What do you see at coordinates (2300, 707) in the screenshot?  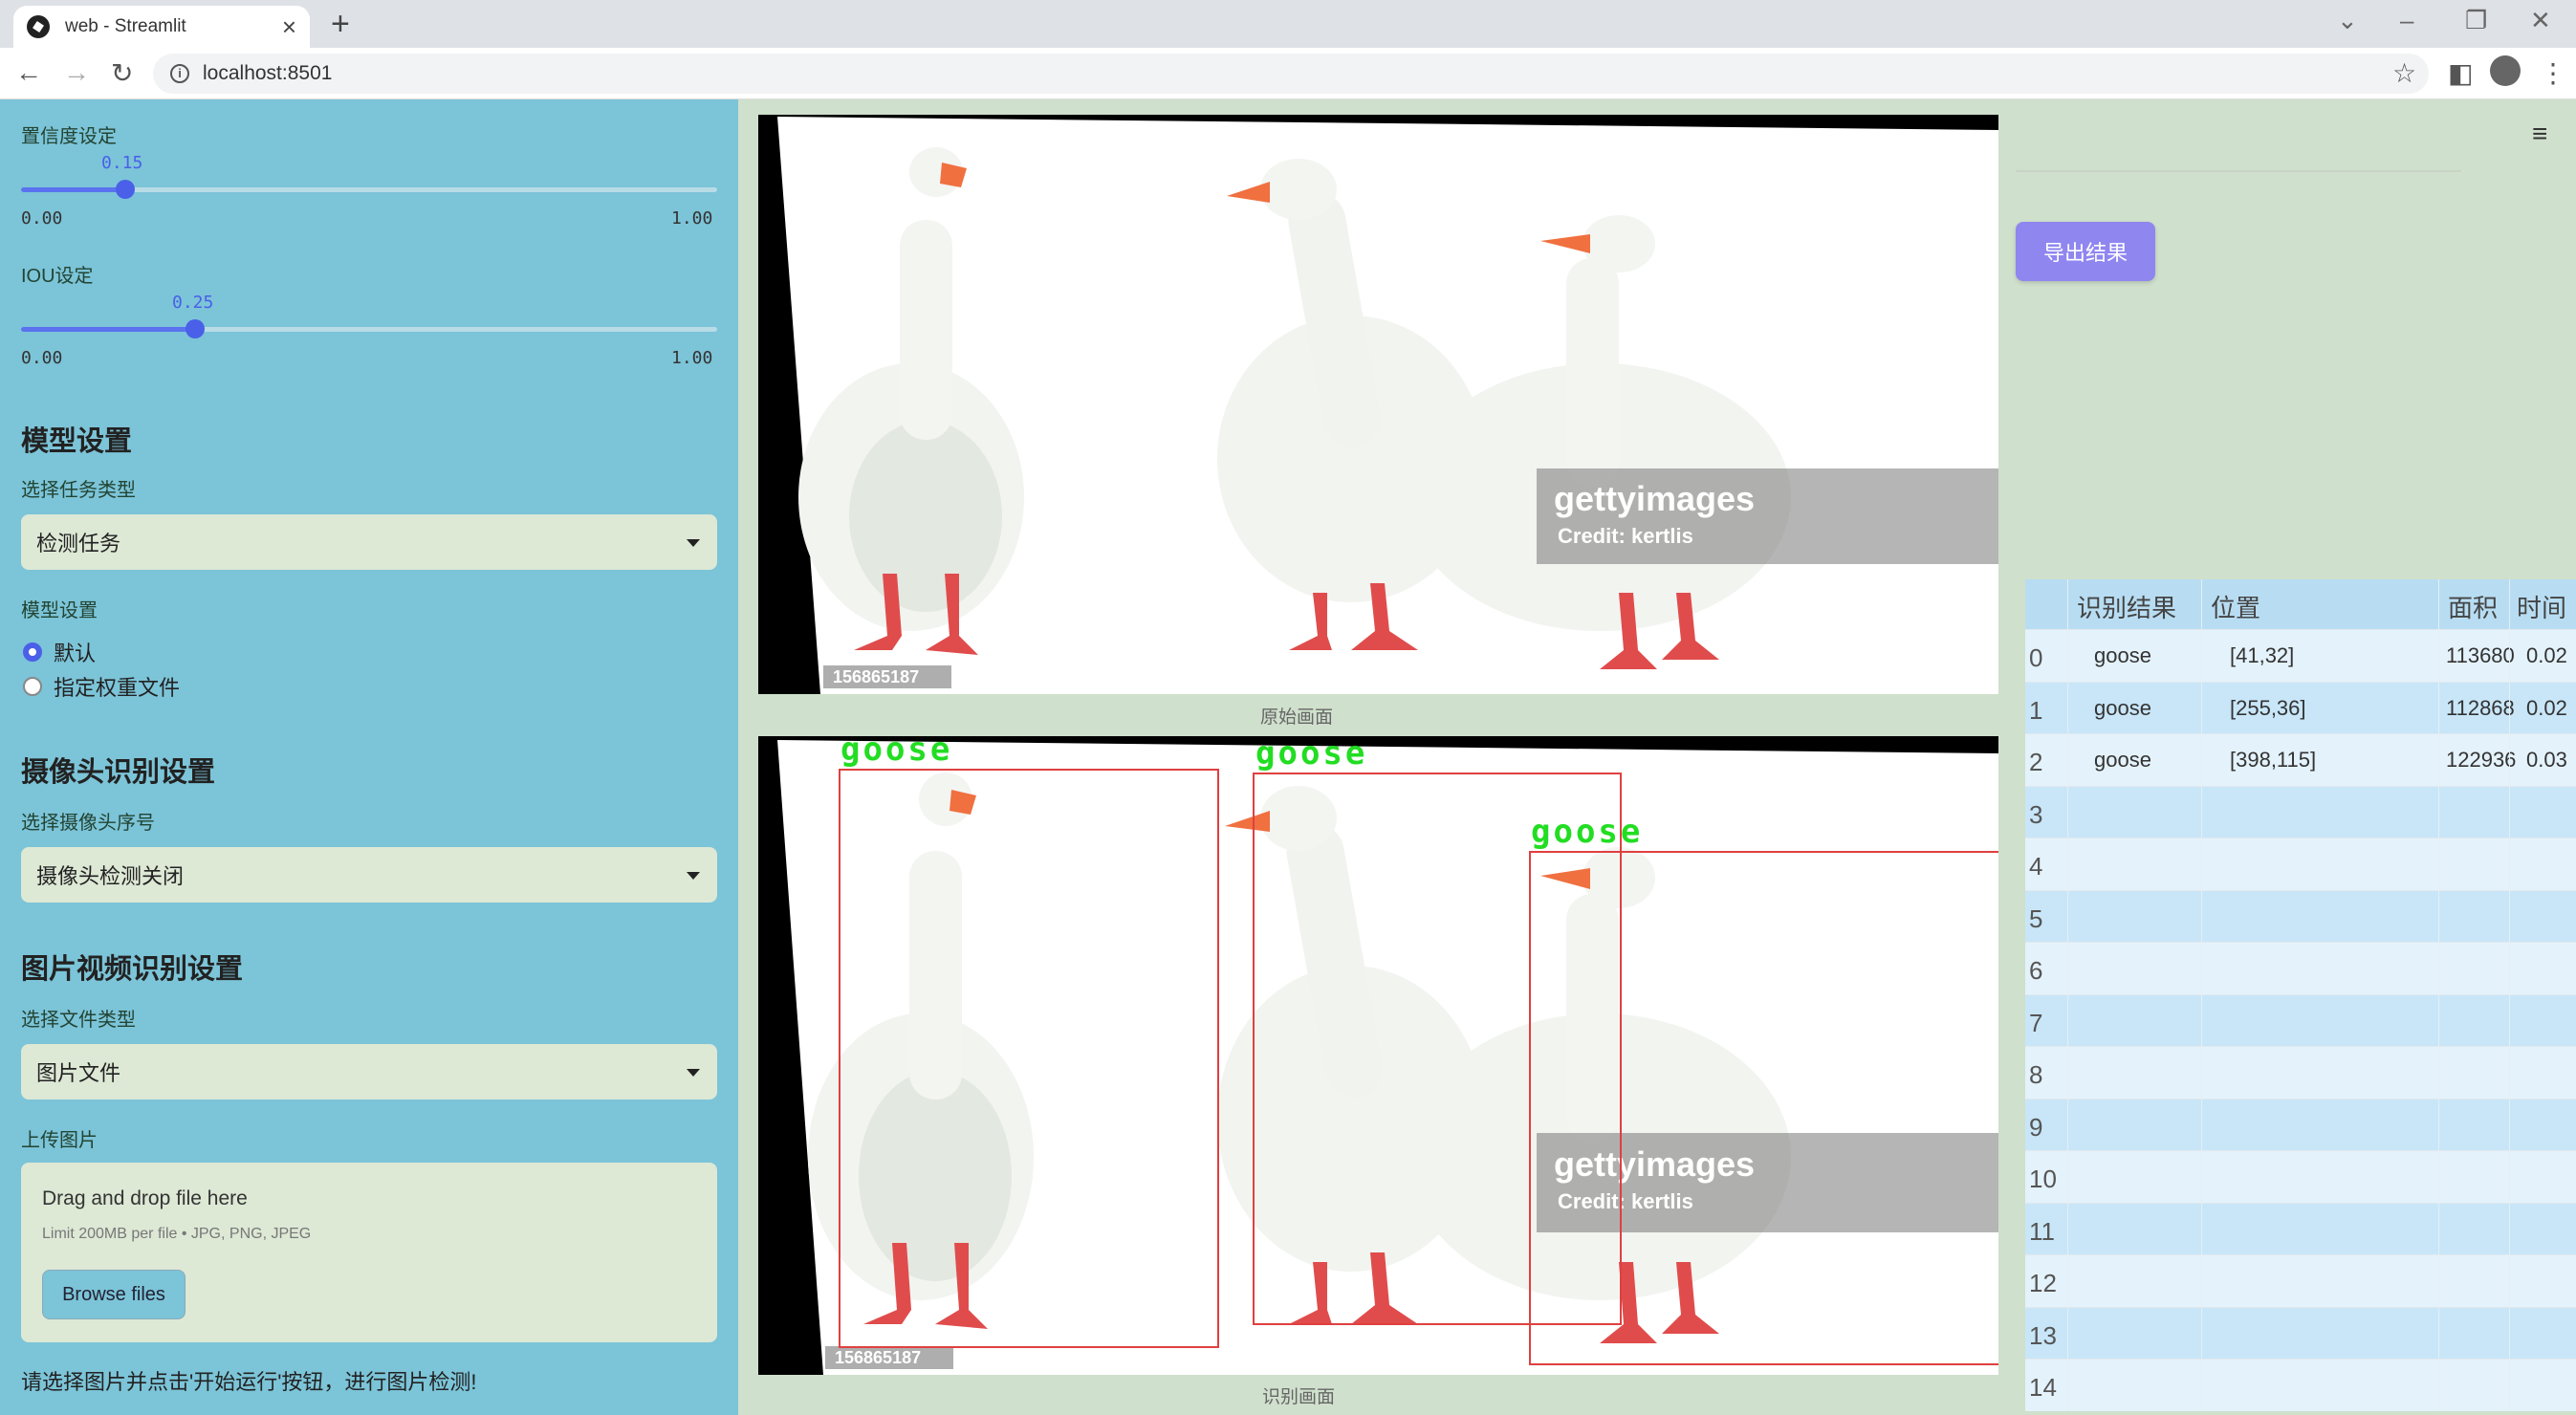 I see `table-row: 1 goose [255,36] 112868 0.02` at bounding box center [2300, 707].